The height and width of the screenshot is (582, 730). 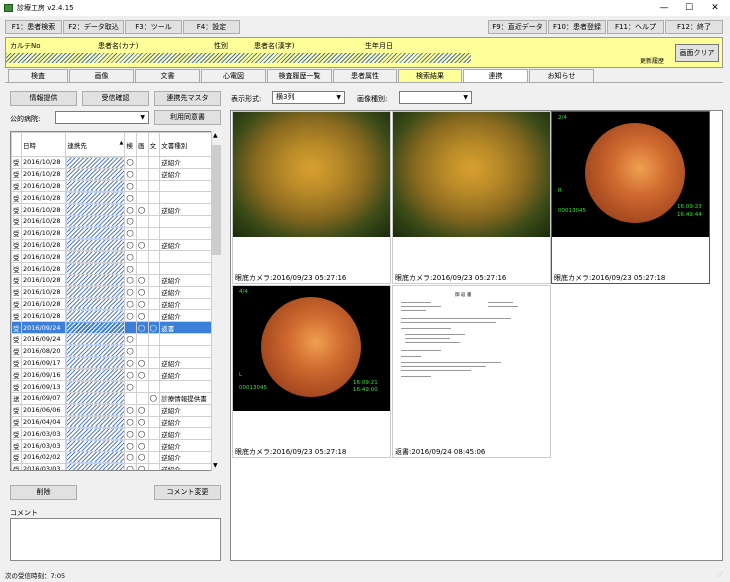 I want to click on close-button: ✕, so click(x=715, y=8).